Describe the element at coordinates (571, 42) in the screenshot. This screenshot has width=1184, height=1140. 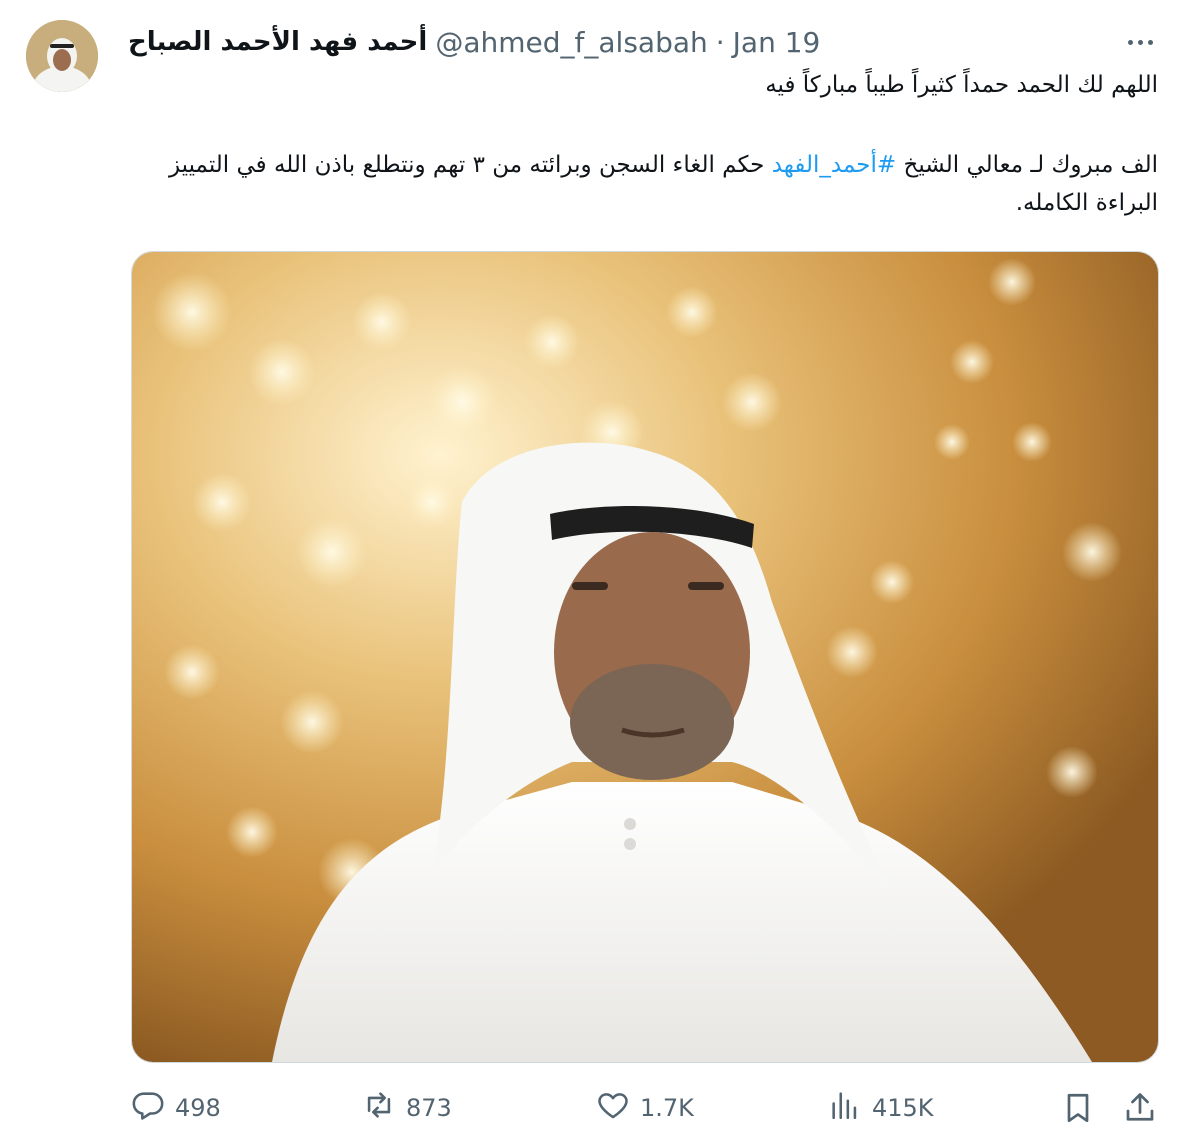
I see `author-handle: @ahmed_f_alsabah` at that location.